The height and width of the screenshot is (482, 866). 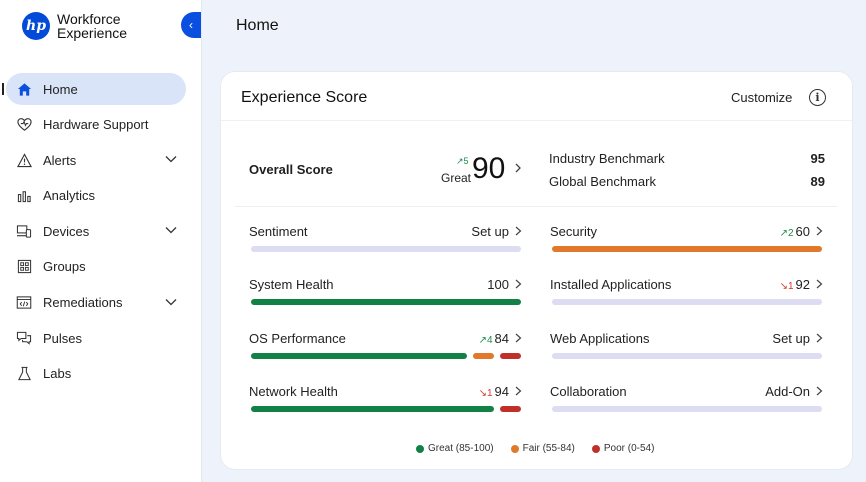 What do you see at coordinates (304, 97) in the screenshot?
I see `card-title: Experience Score` at bounding box center [304, 97].